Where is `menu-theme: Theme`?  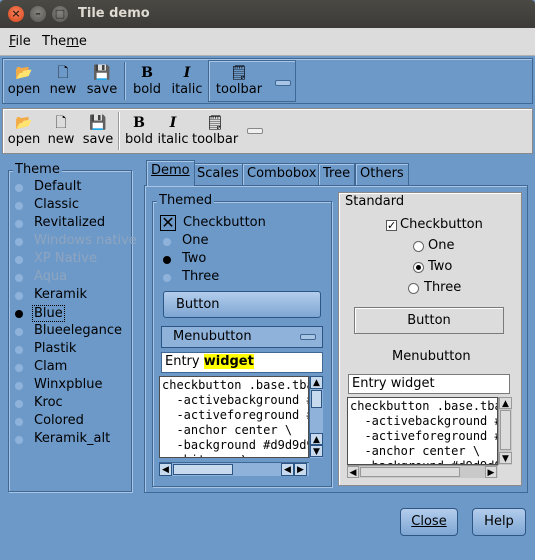
menu-theme: Theme is located at coordinates (64, 41).